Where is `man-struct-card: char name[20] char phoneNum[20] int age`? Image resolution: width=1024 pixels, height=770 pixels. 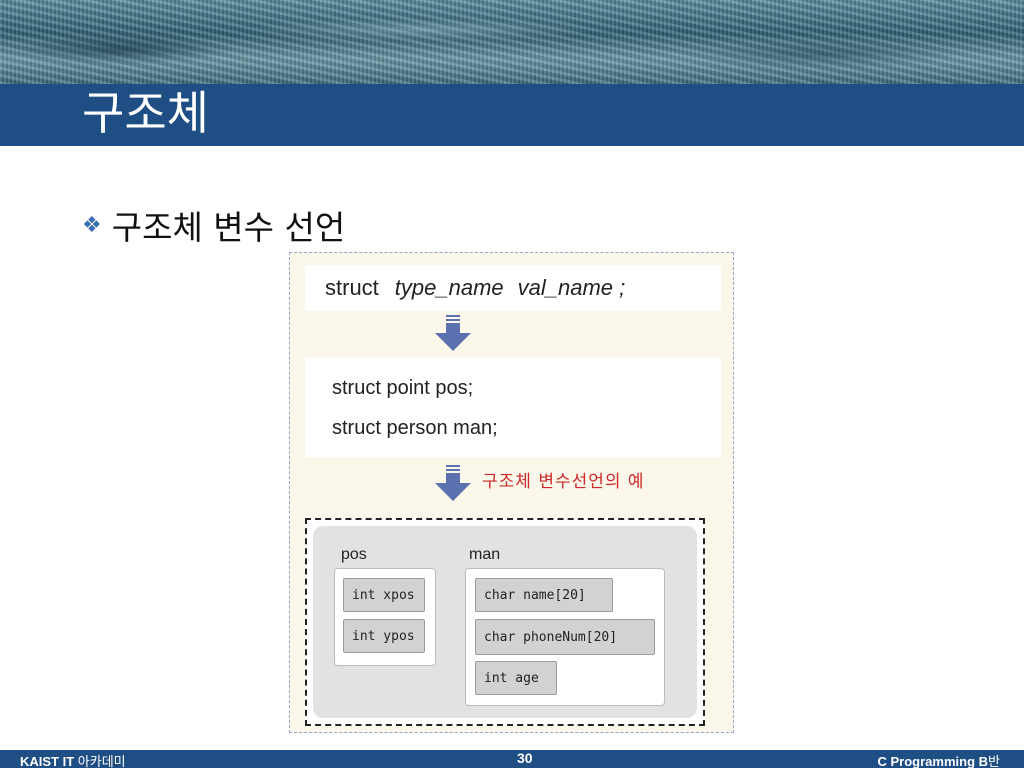 man-struct-card: char name[20] char phoneNum[20] int age is located at coordinates (565, 637).